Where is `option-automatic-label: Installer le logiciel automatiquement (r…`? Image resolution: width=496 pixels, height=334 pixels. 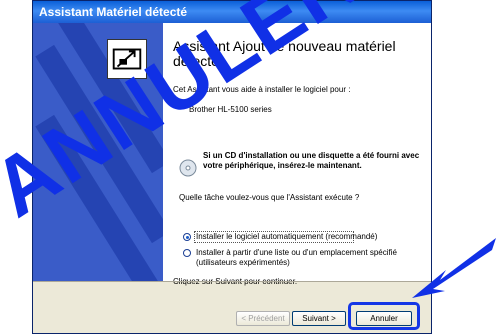
option-automatic-label: Installer le logiciel automatiquement (r… is located at coordinates (301, 237).